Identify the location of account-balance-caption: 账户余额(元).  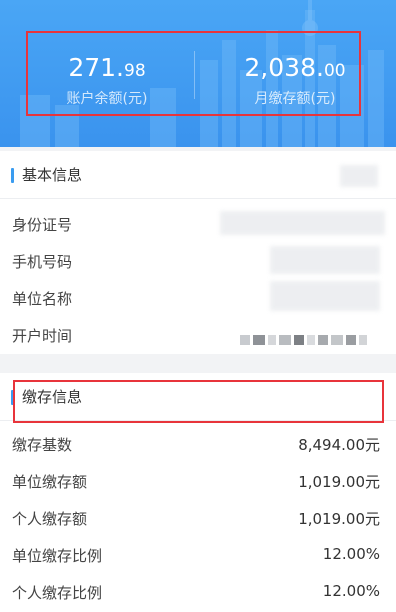
(107, 99).